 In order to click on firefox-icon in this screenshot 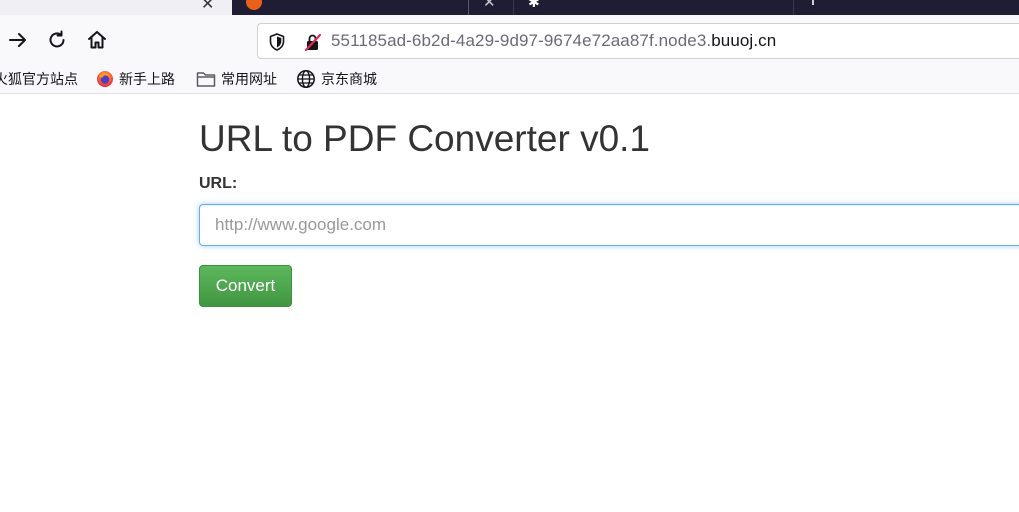, I will do `click(105, 79)`.